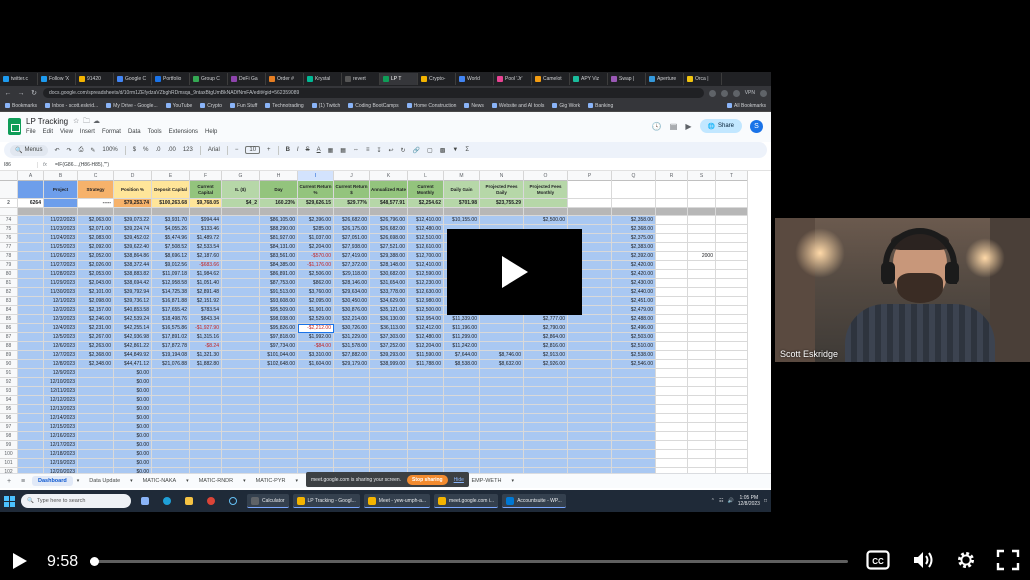 The width and height of the screenshot is (1030, 580). I want to click on grid-cell: $1,489.72, so click(206, 238).